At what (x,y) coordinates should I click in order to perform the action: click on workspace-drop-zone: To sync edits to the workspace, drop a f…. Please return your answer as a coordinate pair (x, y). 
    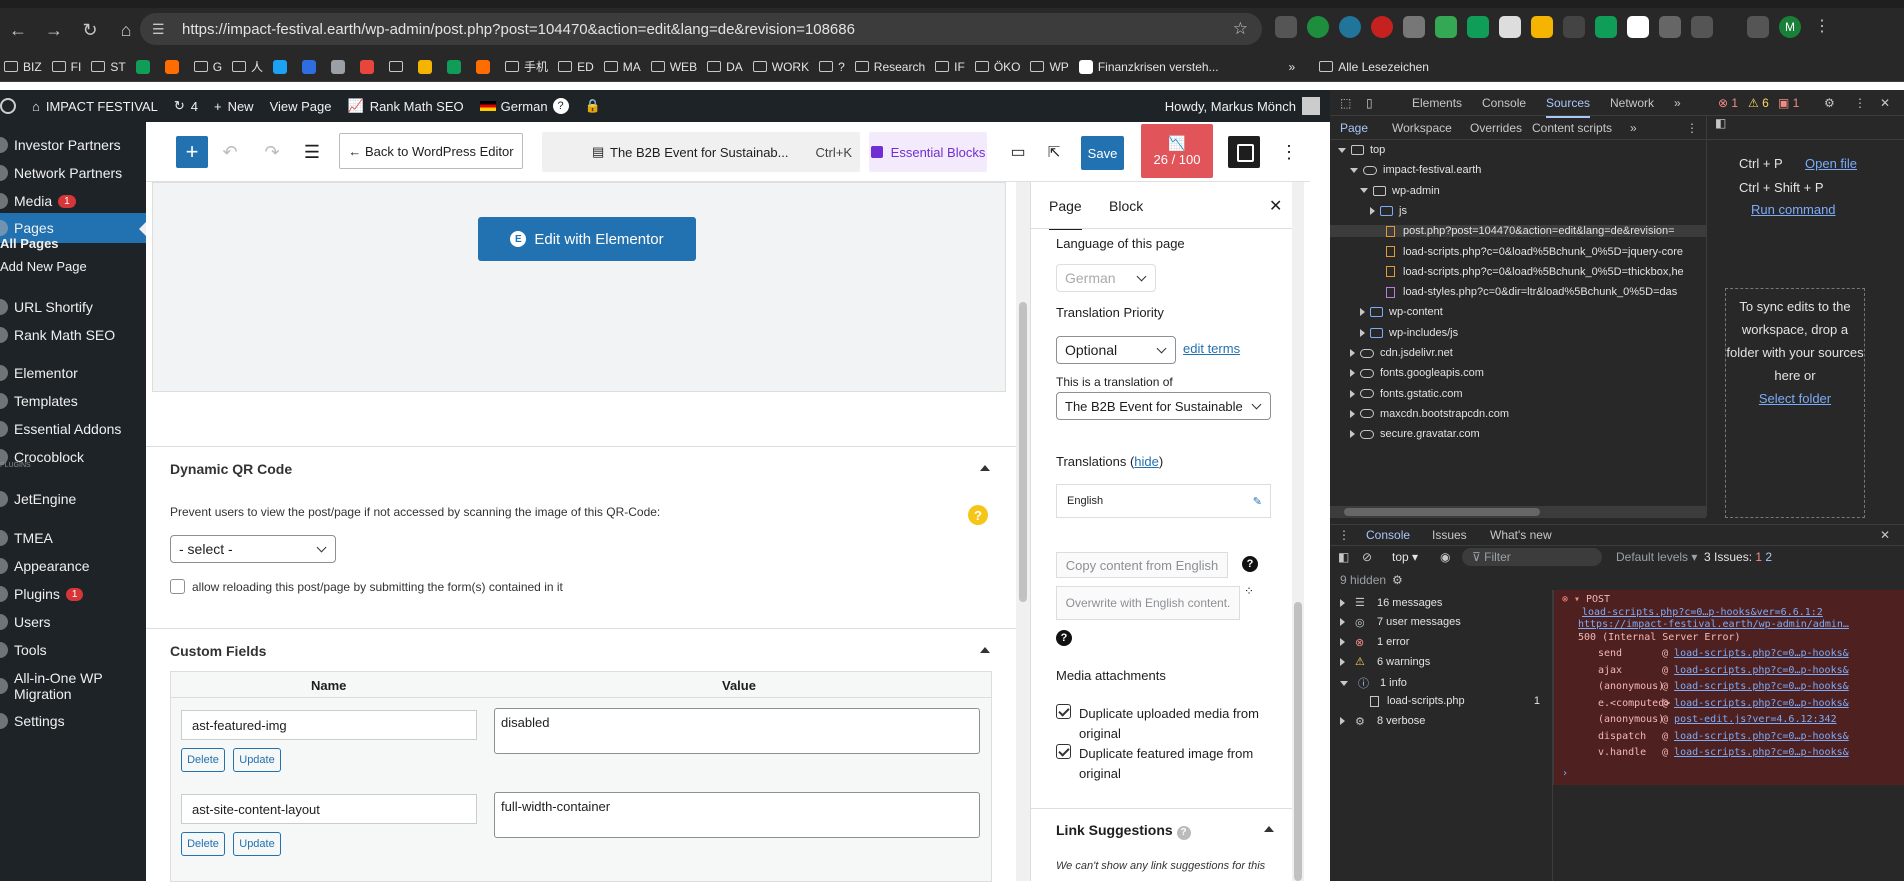
    Looking at the image, I should click on (1795, 403).